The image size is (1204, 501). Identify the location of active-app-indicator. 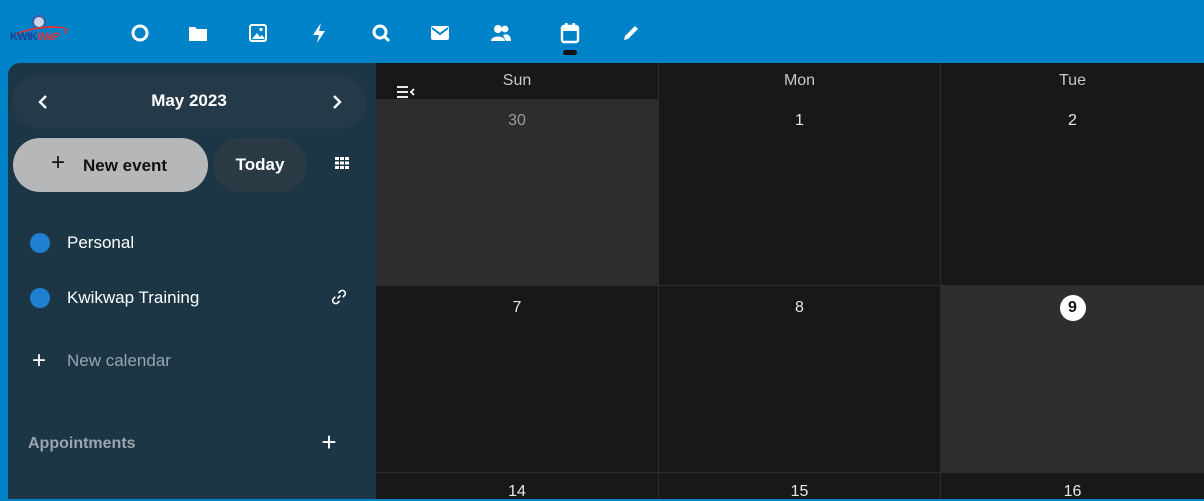
(570, 52).